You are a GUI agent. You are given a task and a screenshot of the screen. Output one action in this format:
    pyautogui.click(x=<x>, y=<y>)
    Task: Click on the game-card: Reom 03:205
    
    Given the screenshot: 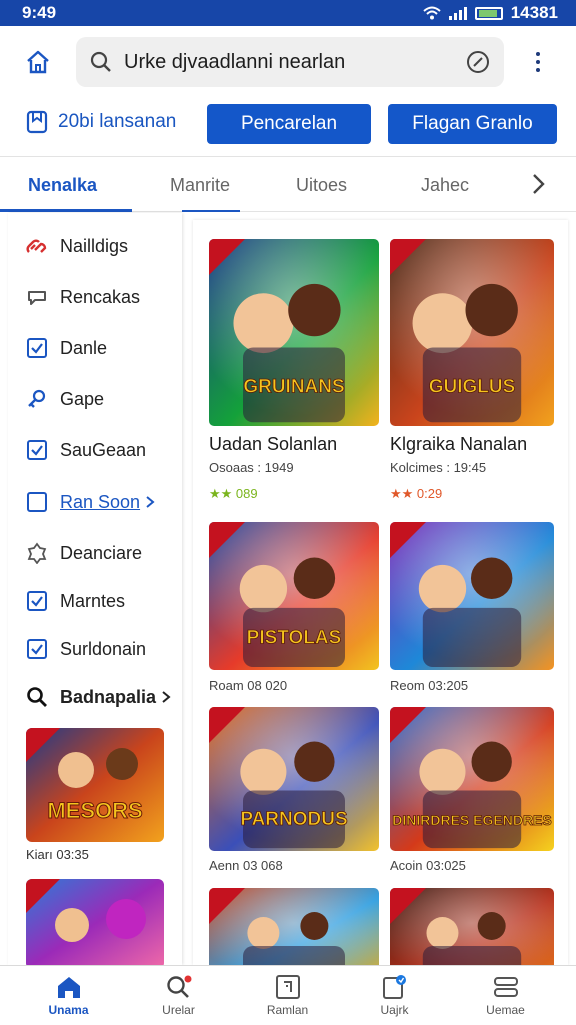 What is the action you would take?
    pyautogui.click(x=472, y=610)
    